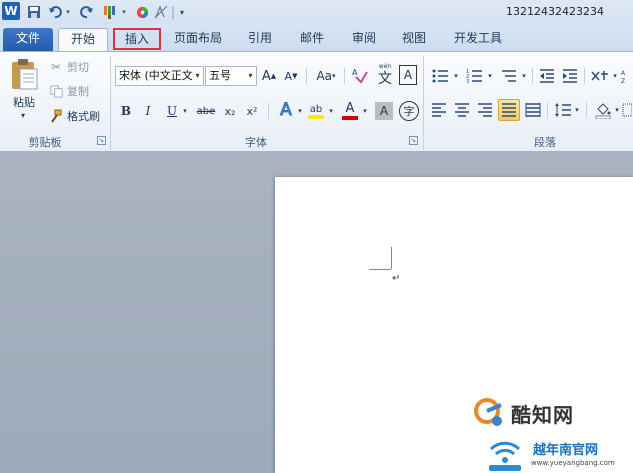  I want to click on font-color-dropdown-icon: ▾, so click(365, 111).